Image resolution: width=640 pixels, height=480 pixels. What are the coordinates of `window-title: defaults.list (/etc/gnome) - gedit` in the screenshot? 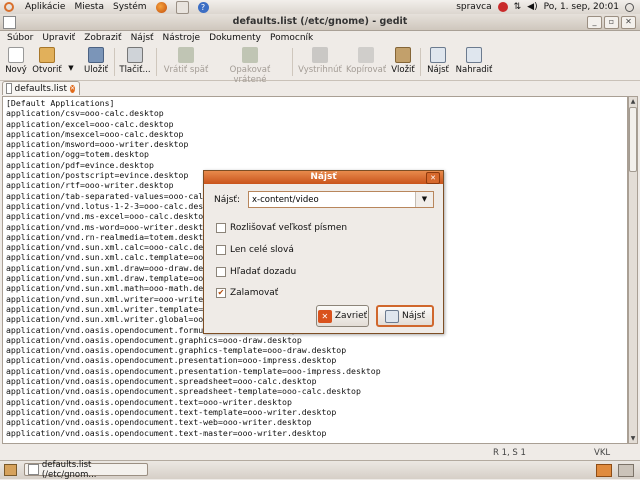 It's located at (320, 21).